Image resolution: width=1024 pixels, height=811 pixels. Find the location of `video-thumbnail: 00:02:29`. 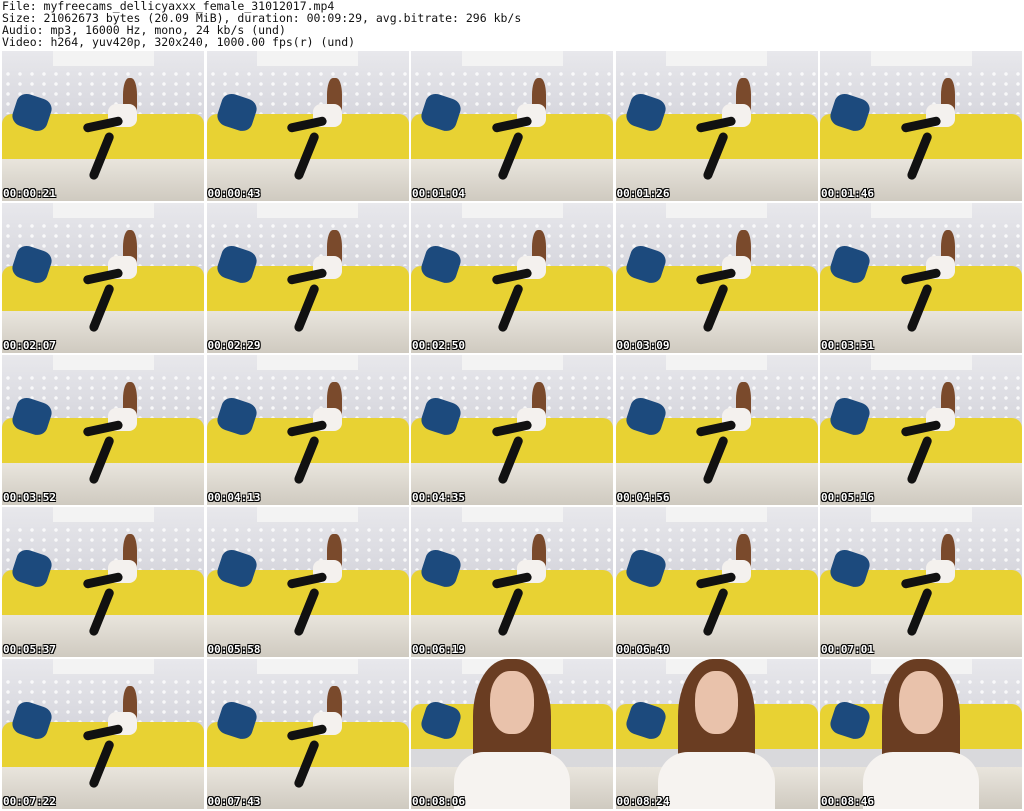

video-thumbnail: 00:02:29 is located at coordinates (307, 278).